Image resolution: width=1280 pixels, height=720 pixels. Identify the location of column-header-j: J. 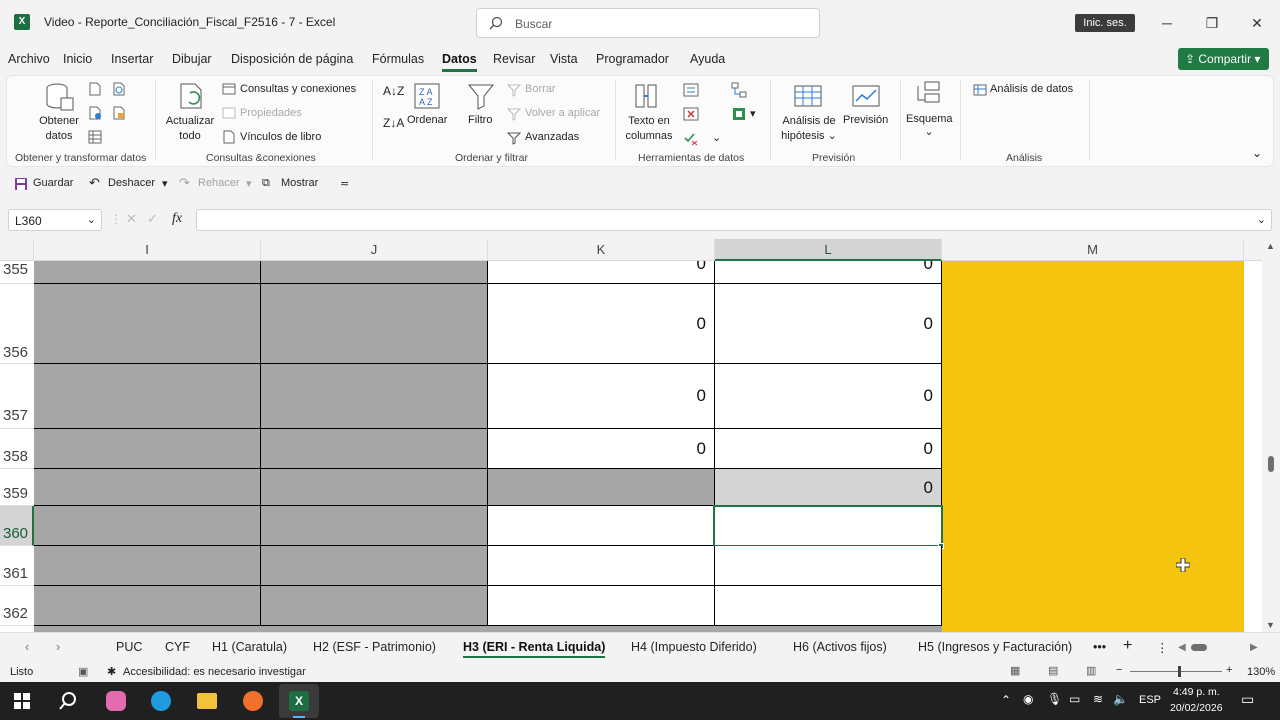
(374, 250).